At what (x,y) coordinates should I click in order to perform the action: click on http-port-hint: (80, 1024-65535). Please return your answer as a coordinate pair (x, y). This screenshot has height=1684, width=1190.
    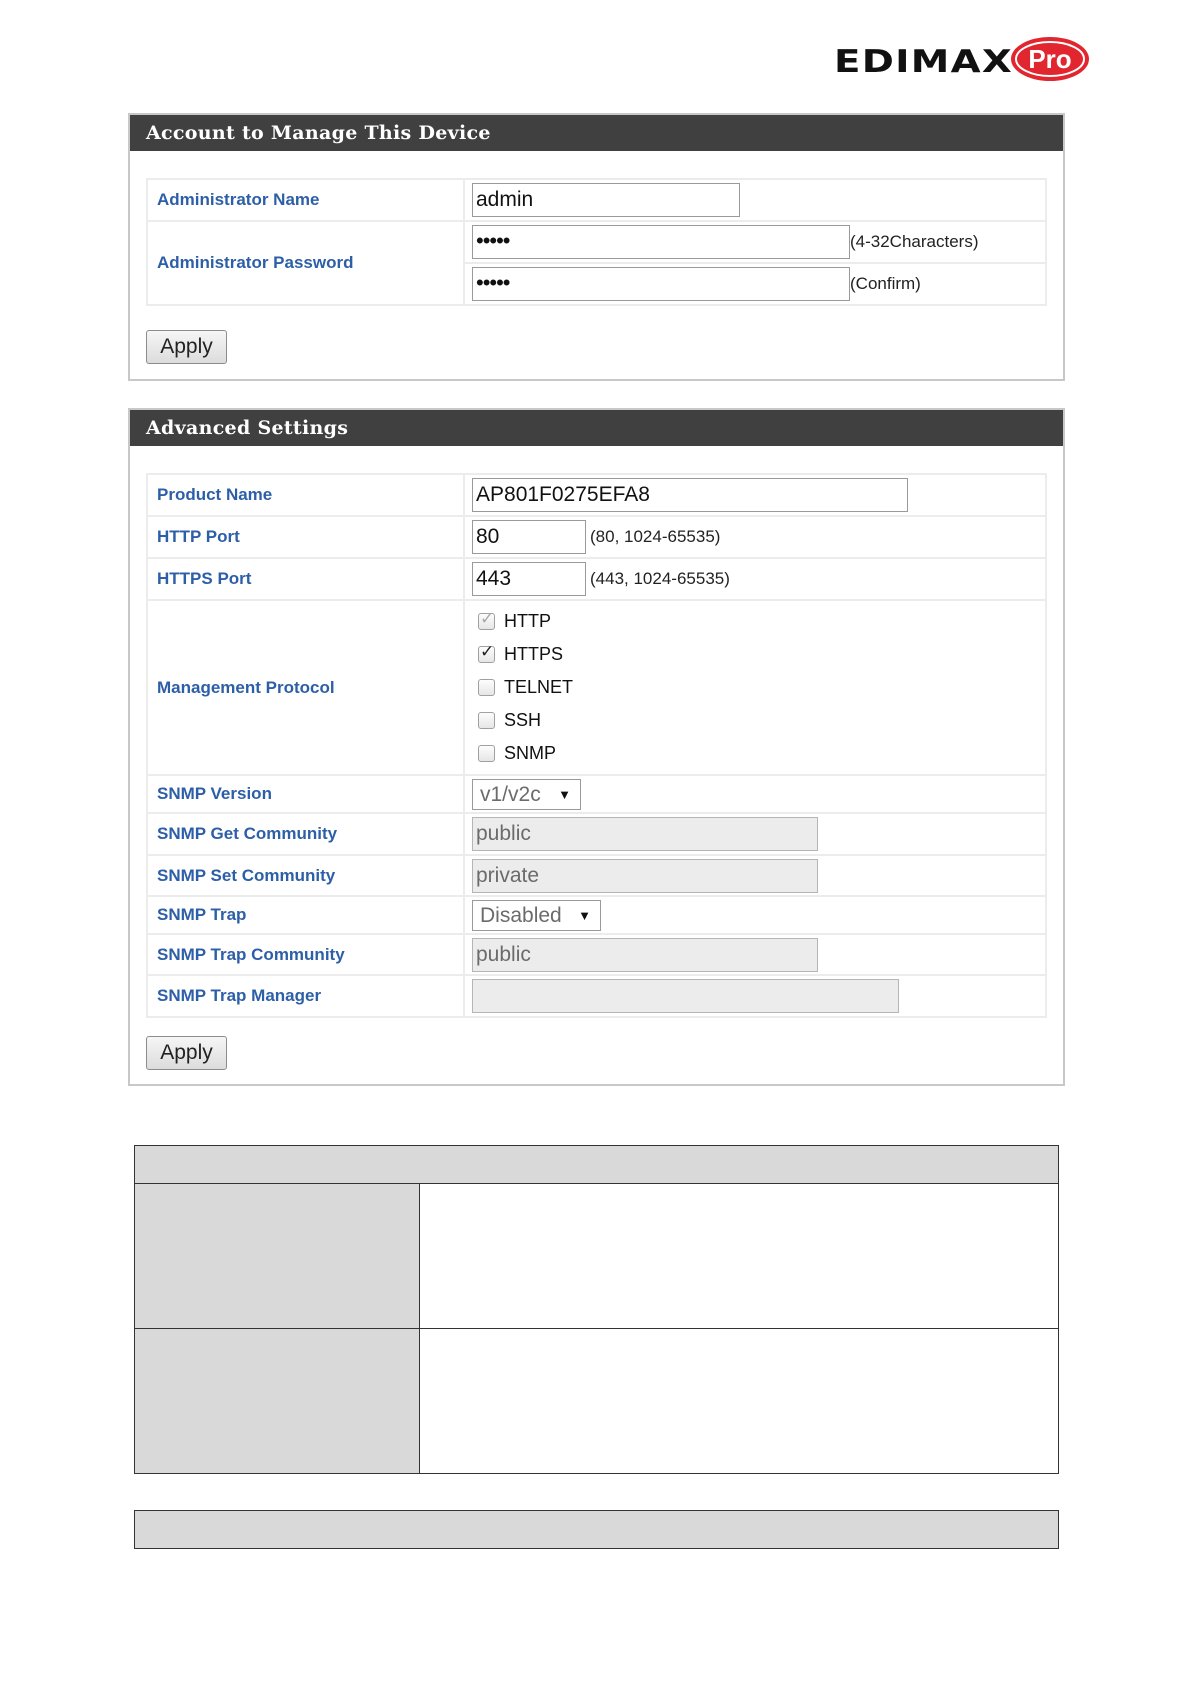
    Looking at the image, I should click on (655, 536).